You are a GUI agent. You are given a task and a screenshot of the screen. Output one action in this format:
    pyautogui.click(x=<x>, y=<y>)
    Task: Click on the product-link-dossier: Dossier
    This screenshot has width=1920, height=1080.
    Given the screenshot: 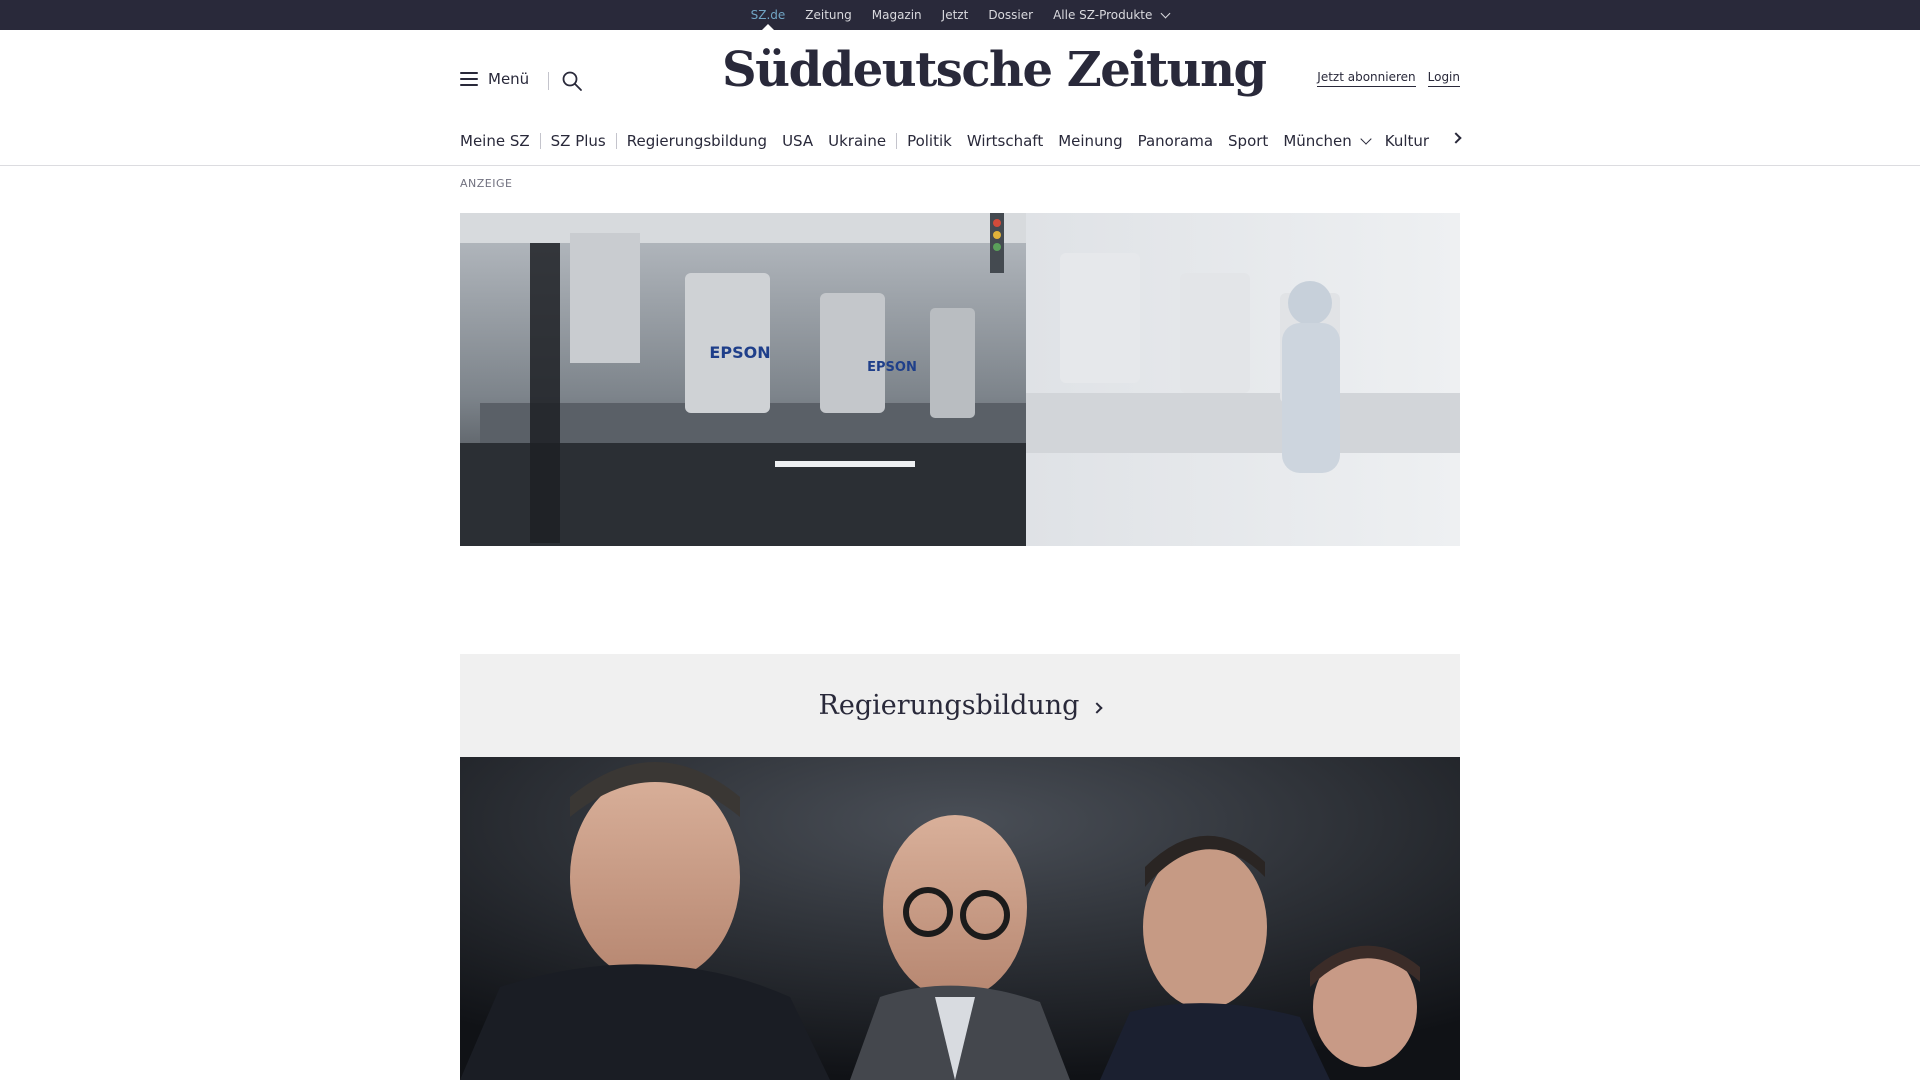 What is the action you would take?
    pyautogui.click(x=1010, y=15)
    